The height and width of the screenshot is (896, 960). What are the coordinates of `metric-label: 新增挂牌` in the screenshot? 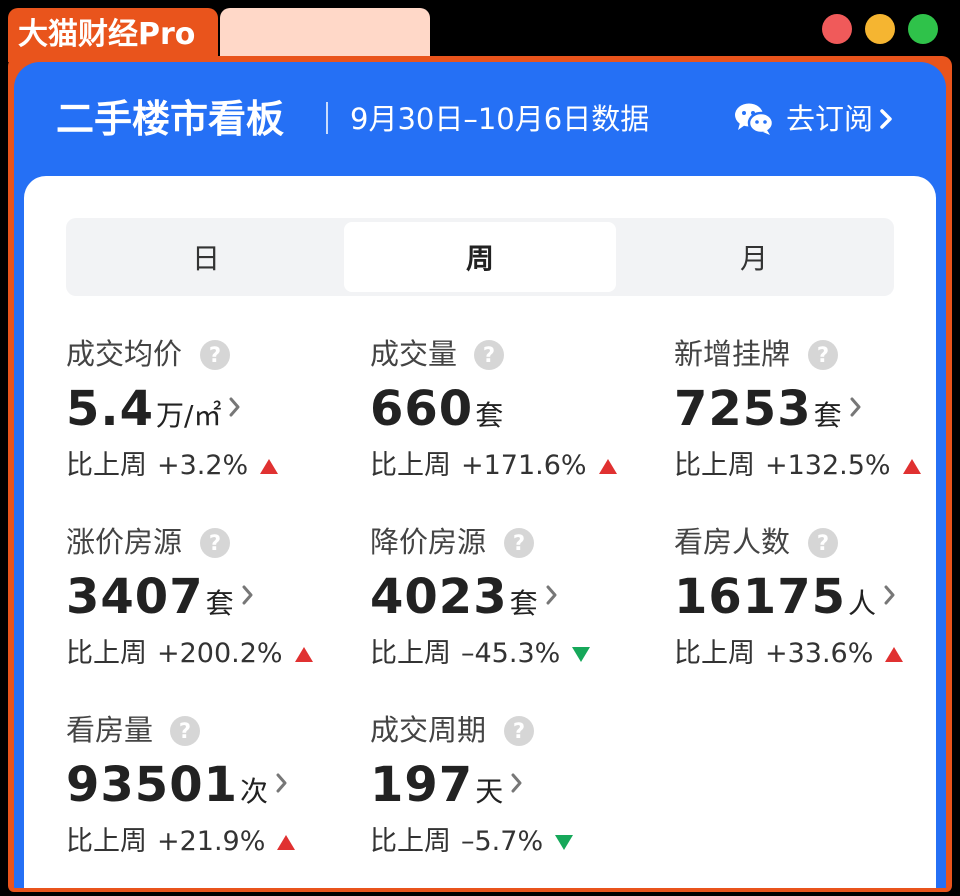 It's located at (732, 354).